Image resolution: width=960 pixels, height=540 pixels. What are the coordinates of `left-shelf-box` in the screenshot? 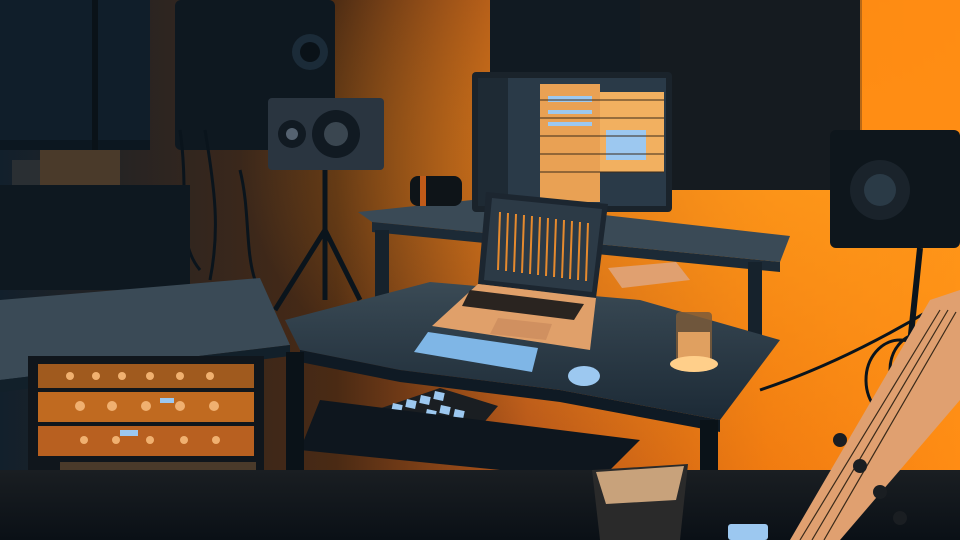 It's located at (80, 169).